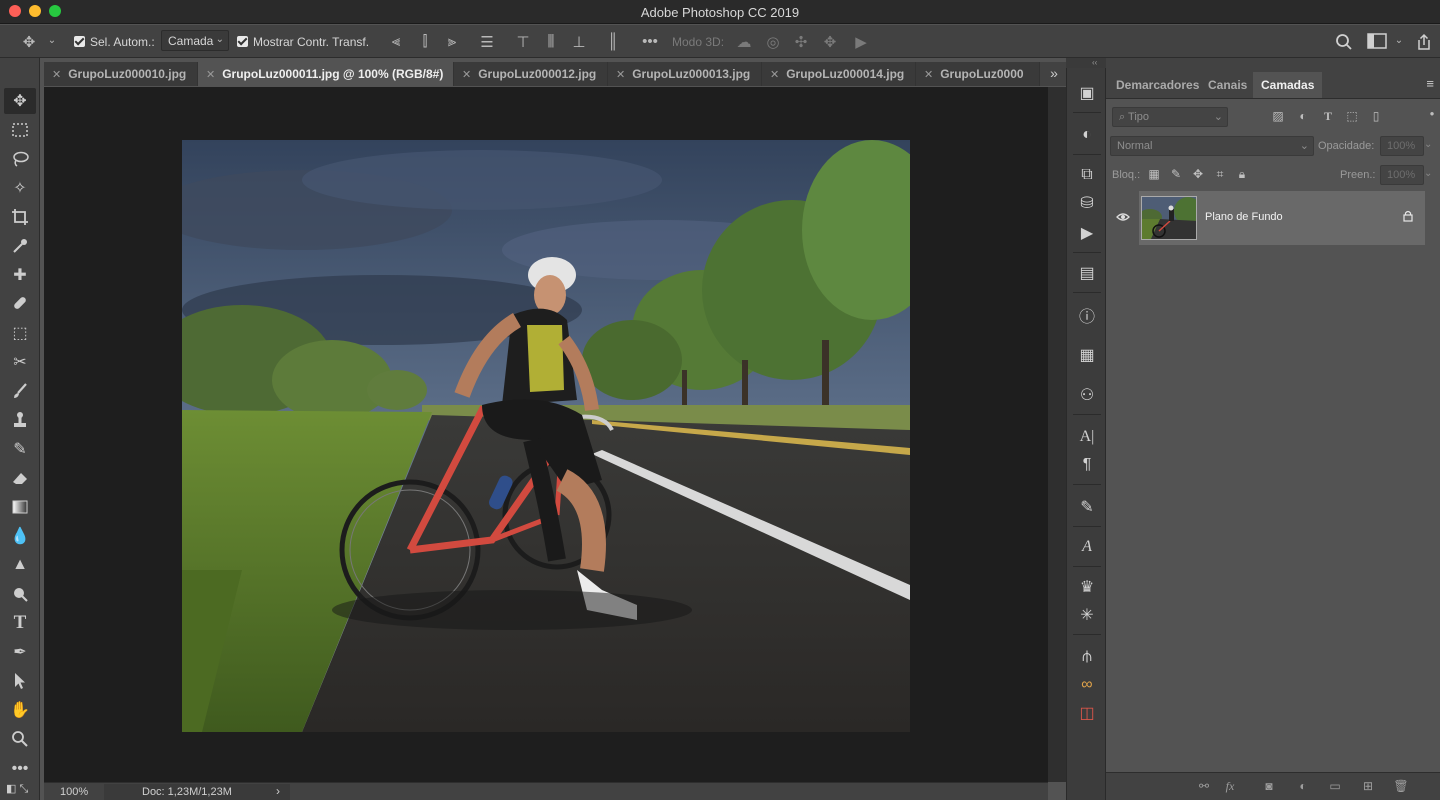  Describe the element at coordinates (1154, 175) in the screenshot. I see `lock-transparent-icon: ▦` at that location.